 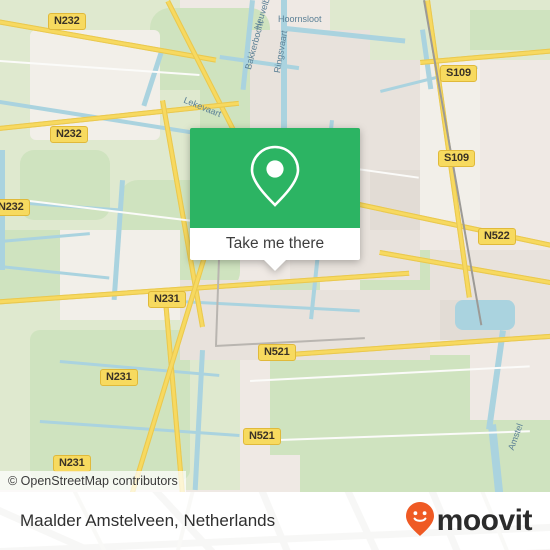 I want to click on callout-header, so click(x=275, y=178).